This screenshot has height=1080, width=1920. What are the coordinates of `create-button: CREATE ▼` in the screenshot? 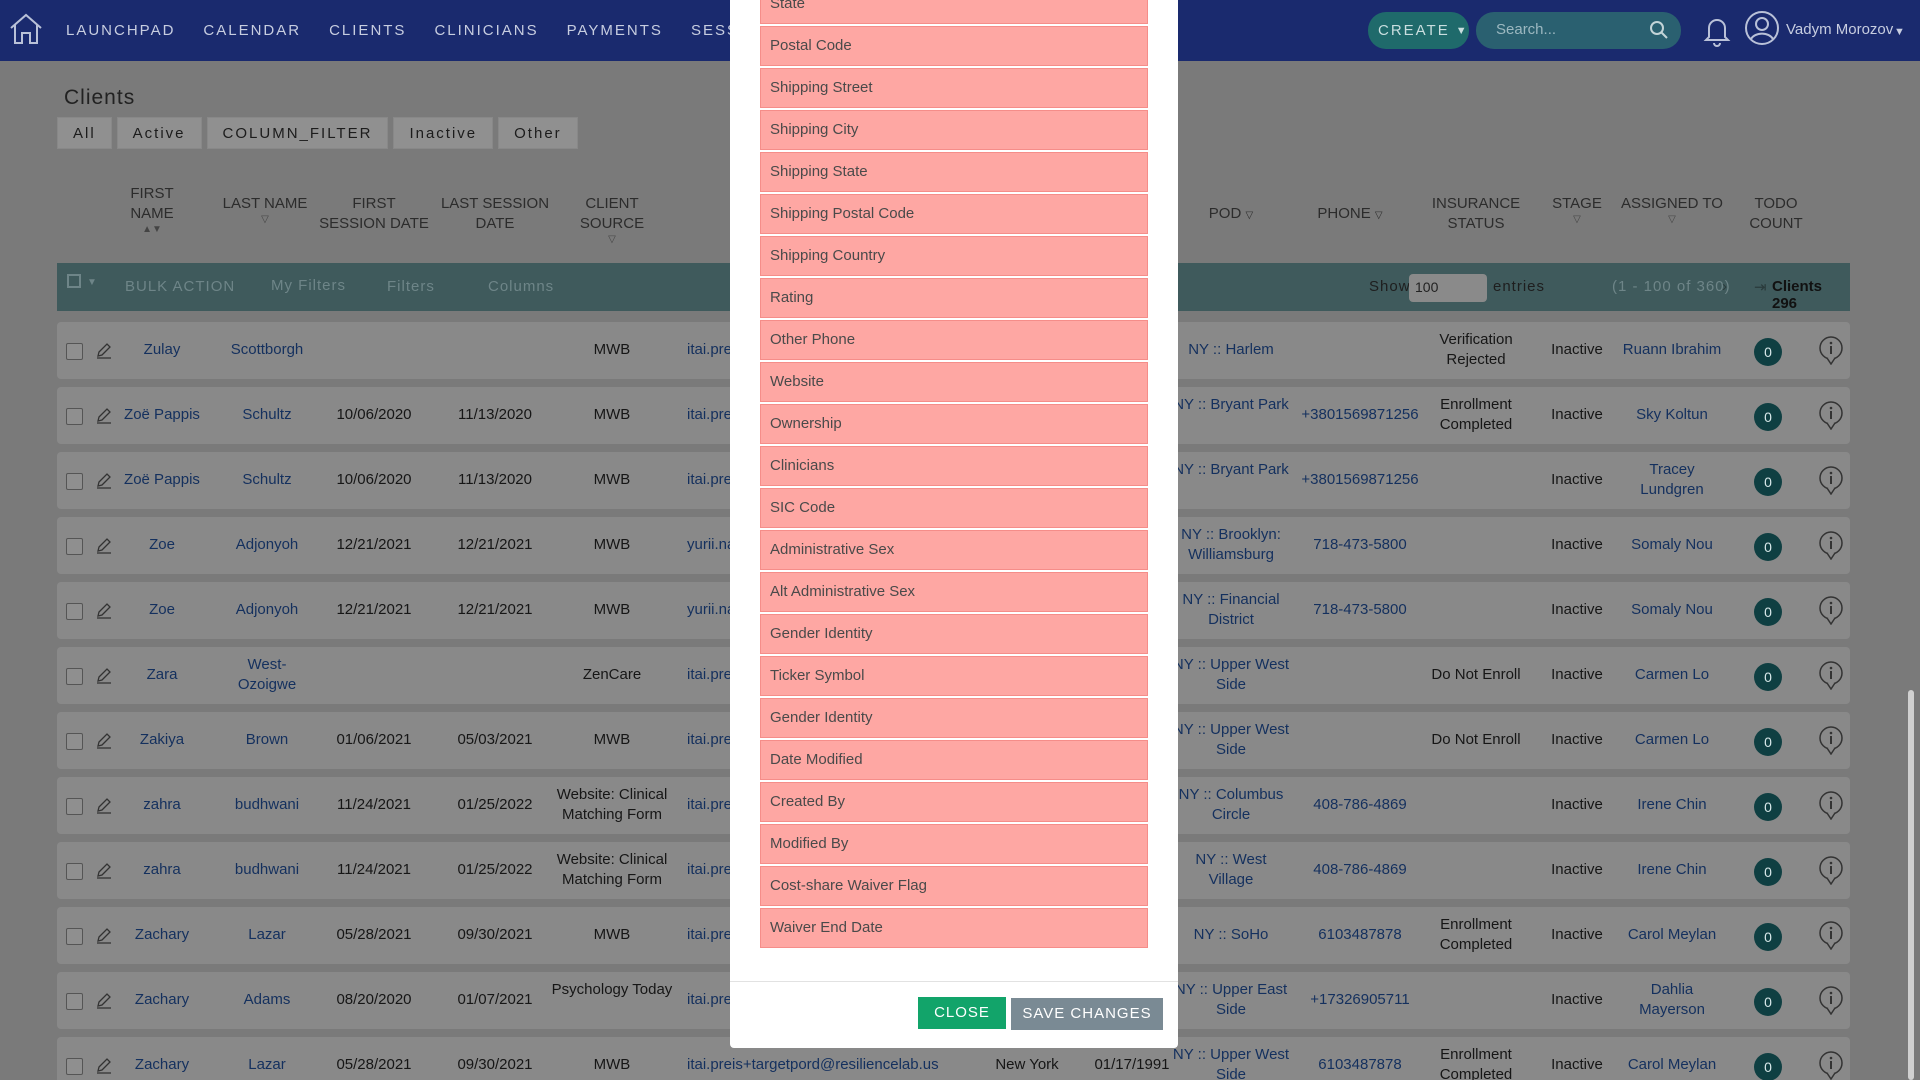 It's located at (1418, 30).